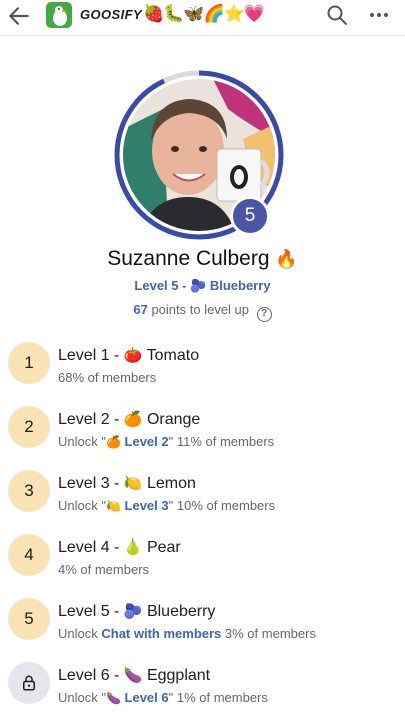  I want to click on points-number: 67, so click(140, 309).